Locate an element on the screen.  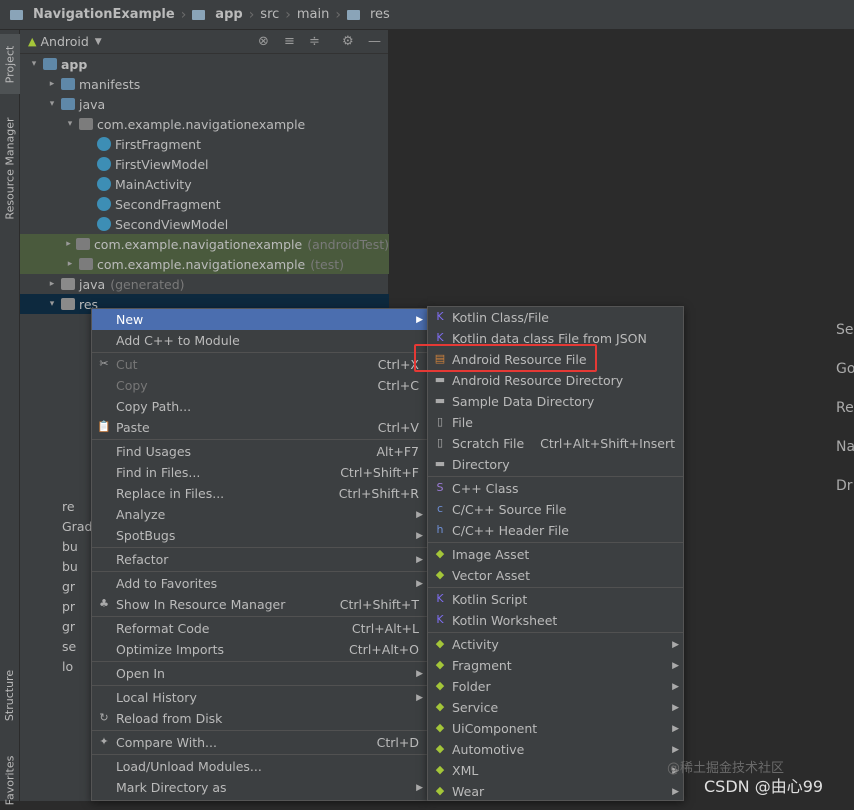
menu-separator is located at coordinates (259, 616).